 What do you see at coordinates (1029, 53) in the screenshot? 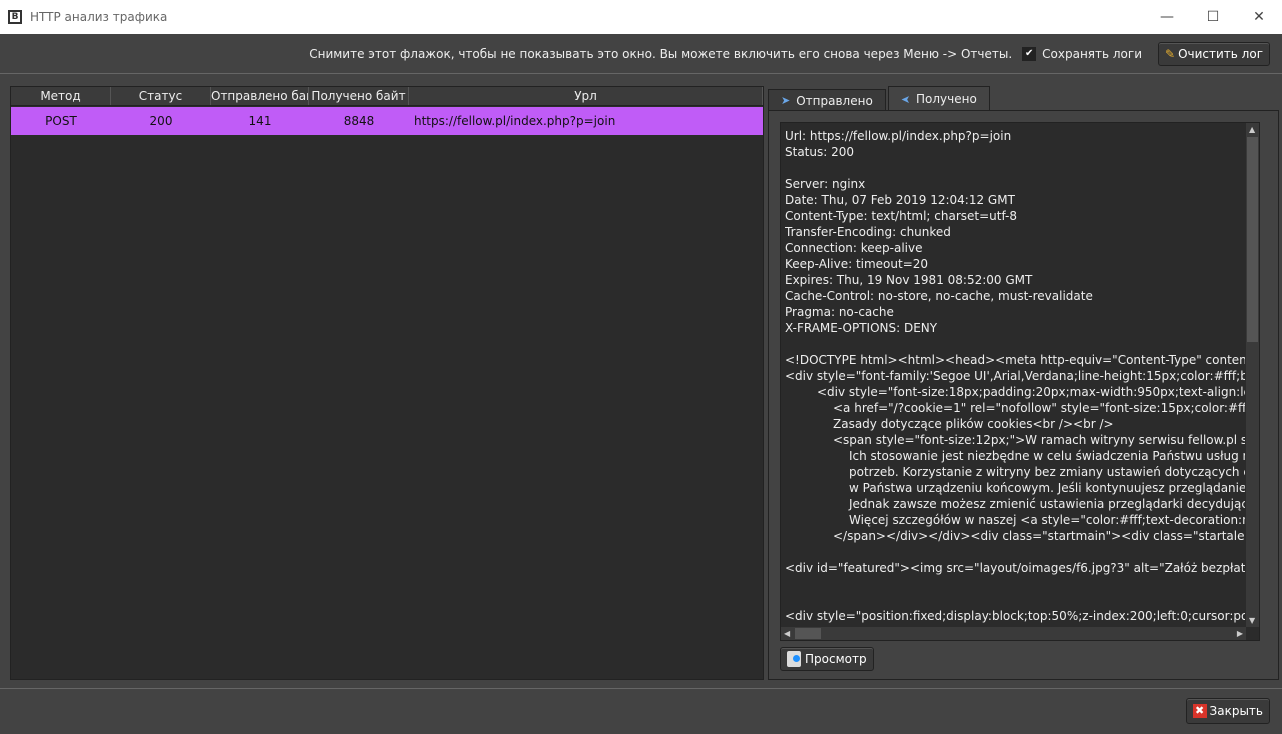
I see `save-logs-checkbox: ✔` at bounding box center [1029, 53].